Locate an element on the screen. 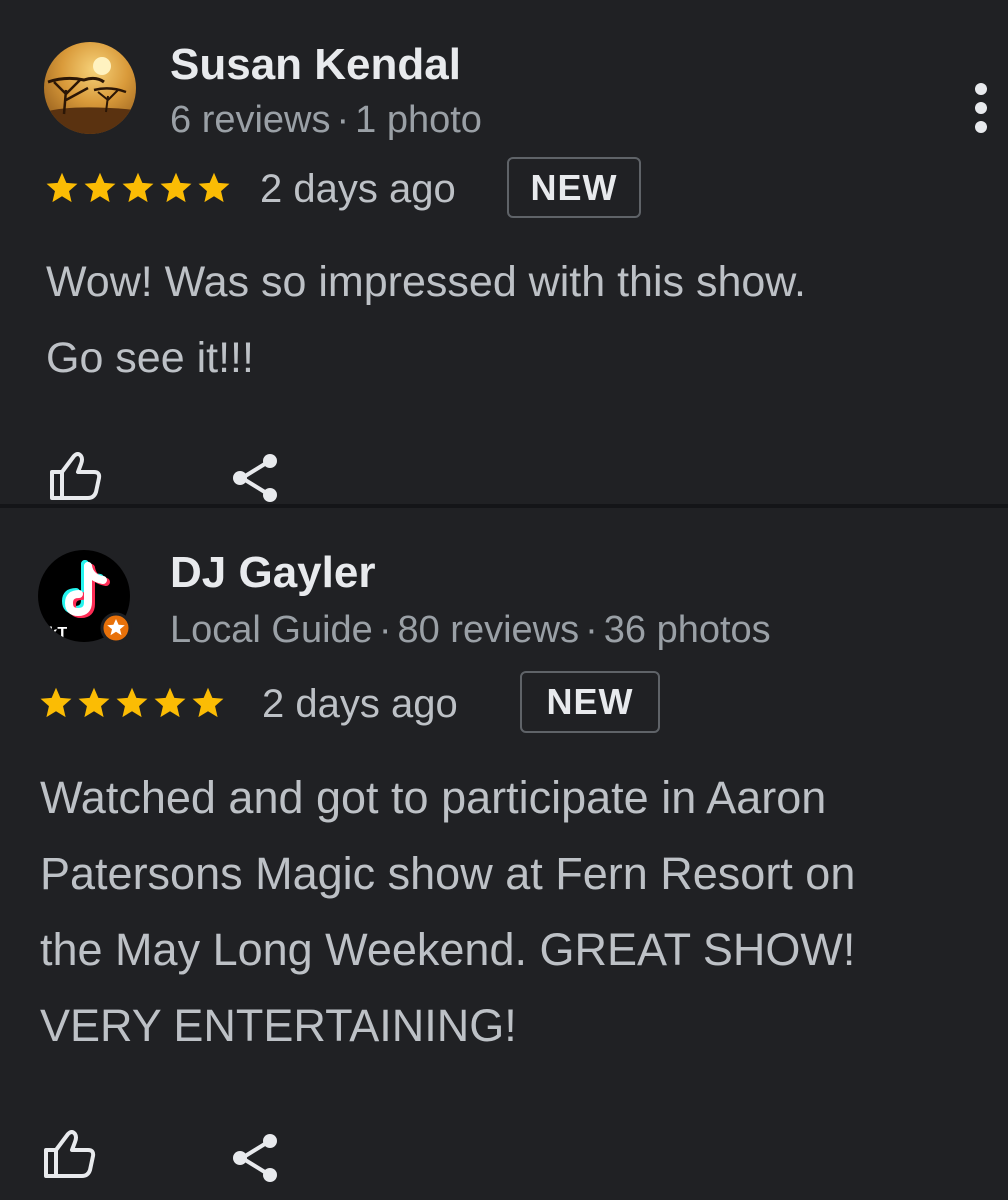 The height and width of the screenshot is (1200, 1008). tiktok-logo-avatar: ikT is located at coordinates (85, 597).